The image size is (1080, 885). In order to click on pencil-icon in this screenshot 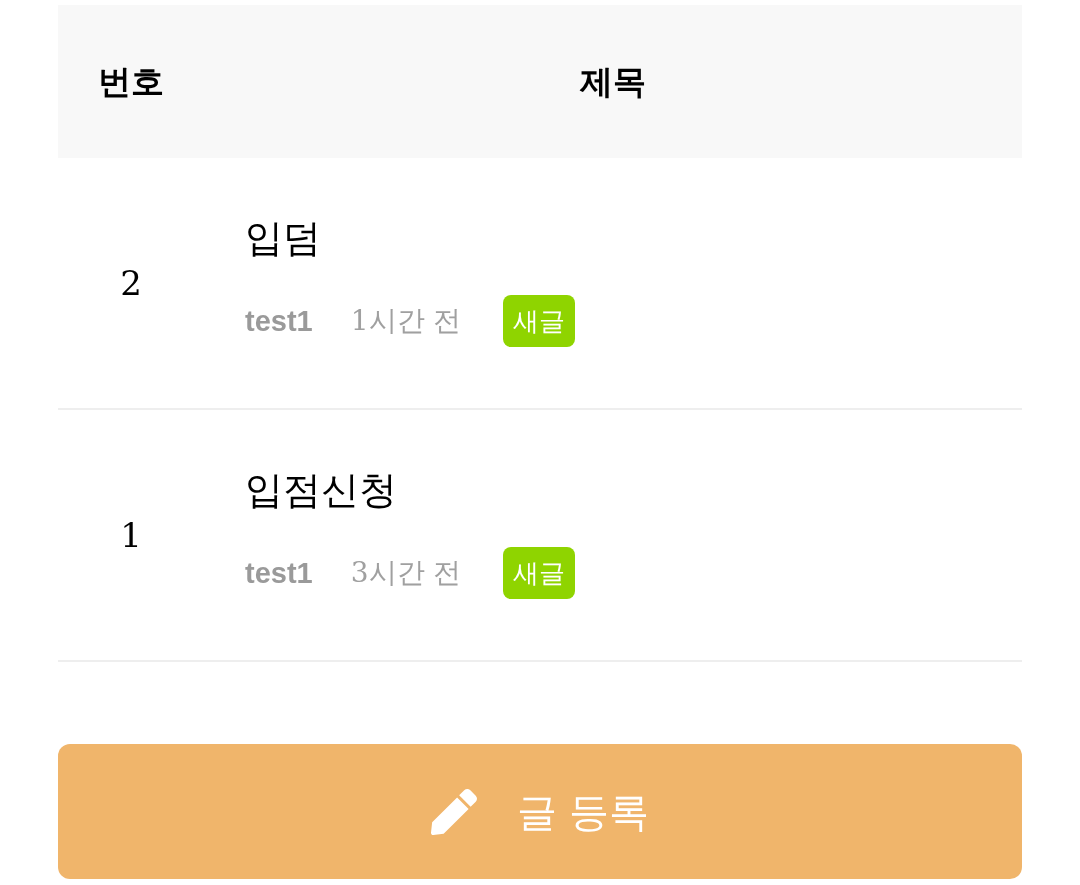, I will do `click(453, 811)`.